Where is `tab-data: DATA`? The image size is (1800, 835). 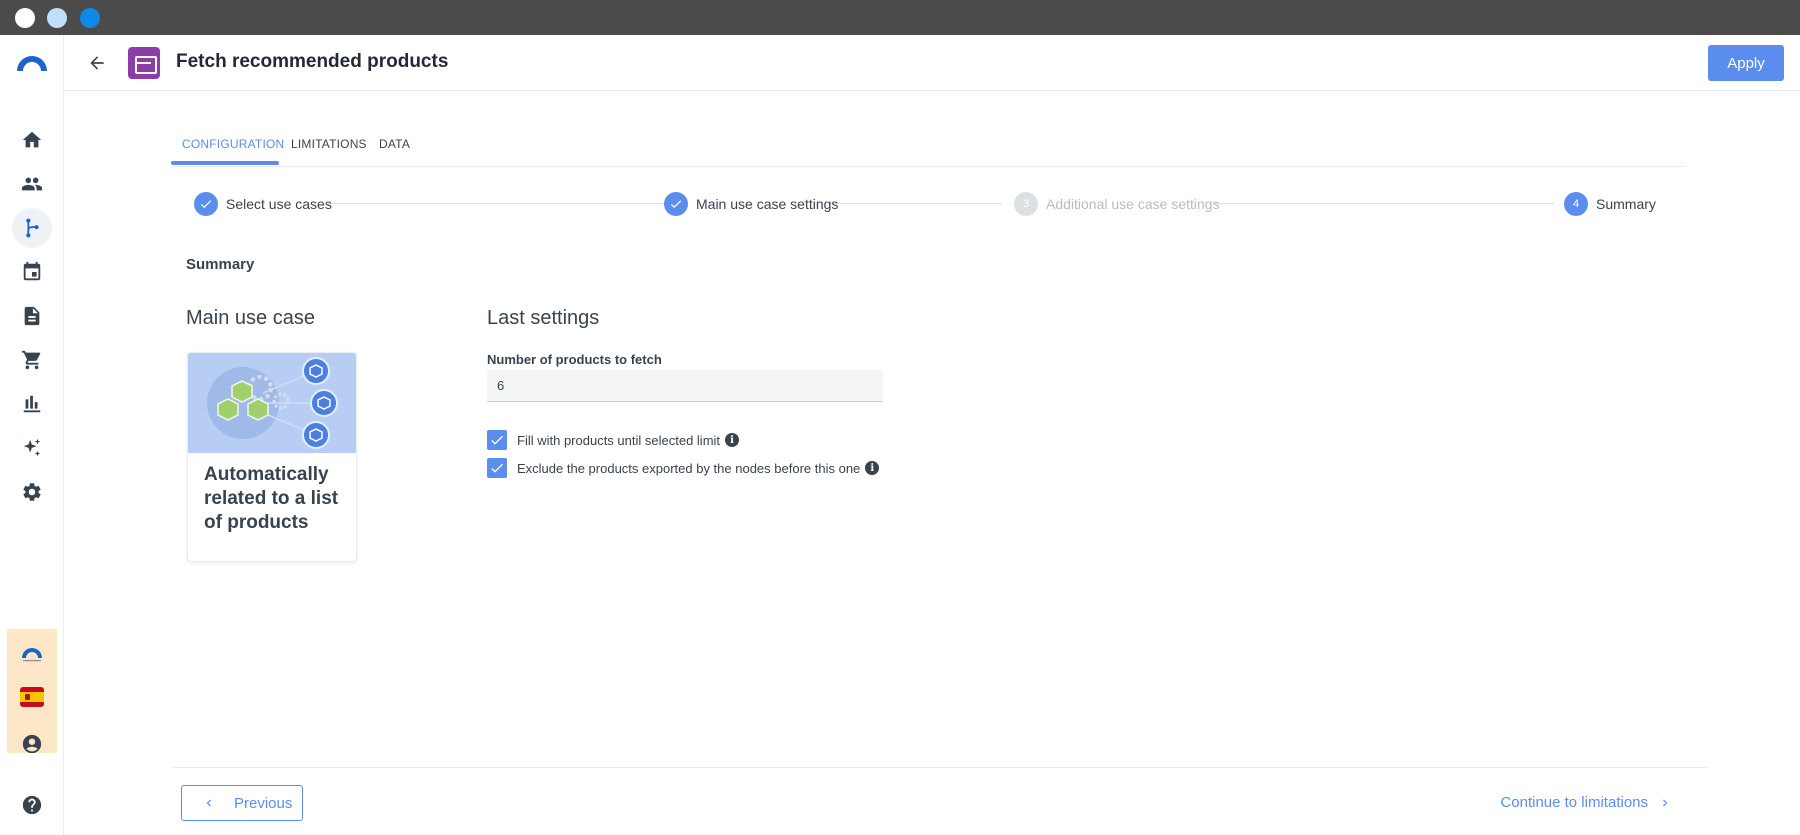 tab-data: DATA is located at coordinates (394, 144).